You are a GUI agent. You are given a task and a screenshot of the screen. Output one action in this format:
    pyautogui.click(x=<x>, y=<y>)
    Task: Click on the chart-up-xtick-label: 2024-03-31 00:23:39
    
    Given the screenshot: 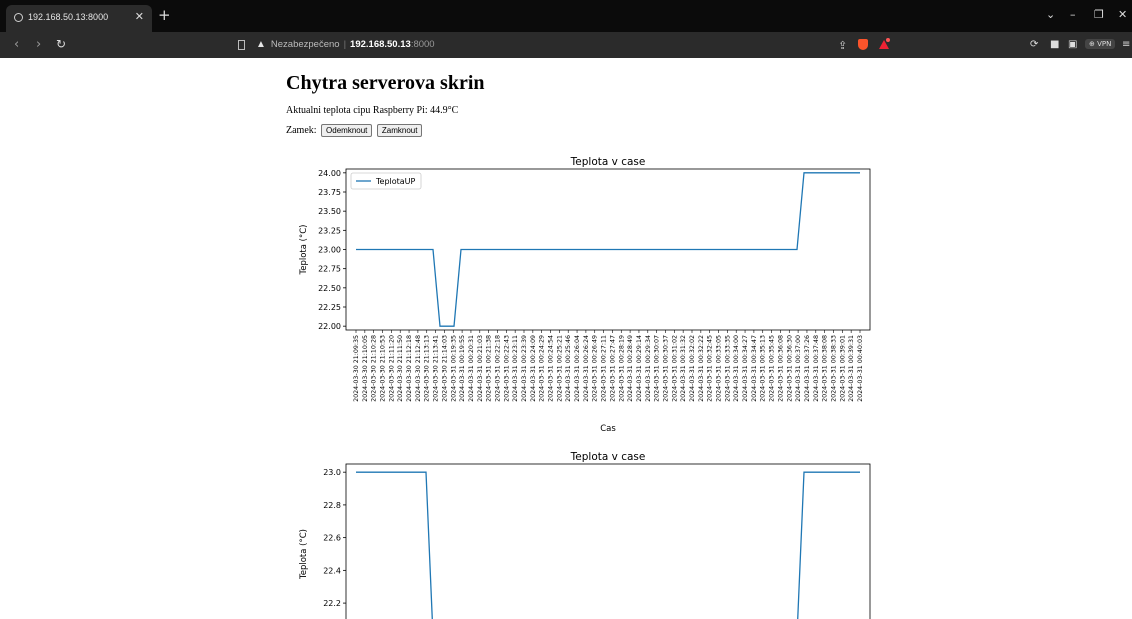 What is the action you would take?
    pyautogui.click(x=524, y=368)
    